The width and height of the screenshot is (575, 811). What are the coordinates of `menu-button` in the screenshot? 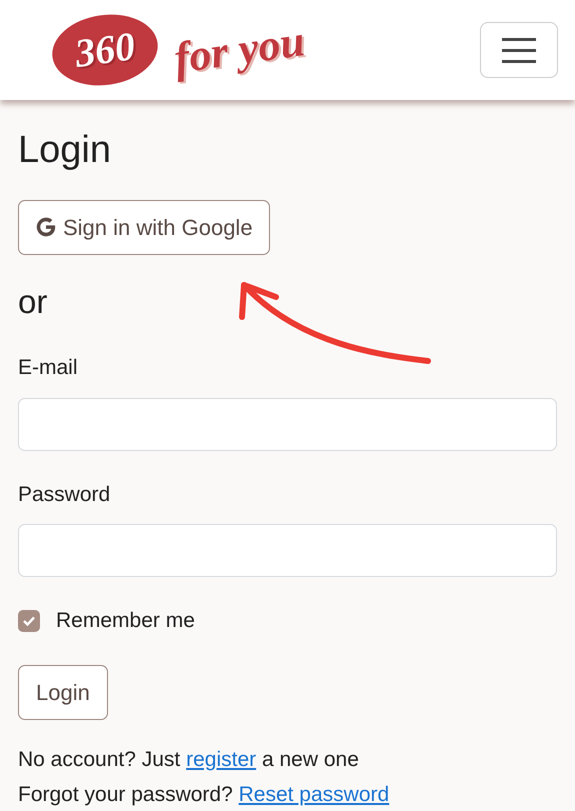 It's located at (519, 50).